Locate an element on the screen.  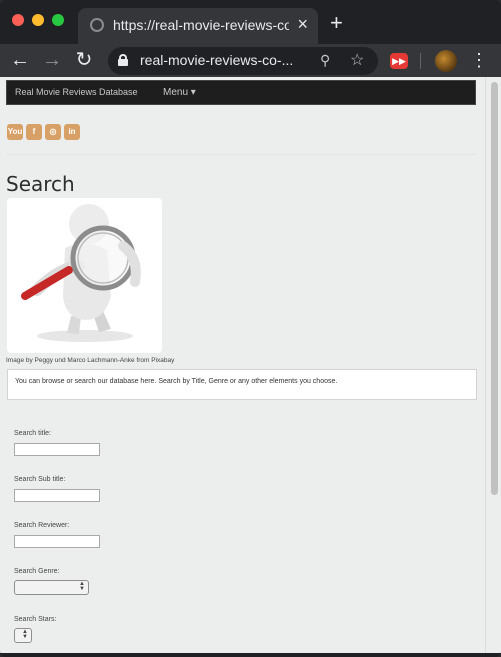
search-title-input is located at coordinates (57, 449).